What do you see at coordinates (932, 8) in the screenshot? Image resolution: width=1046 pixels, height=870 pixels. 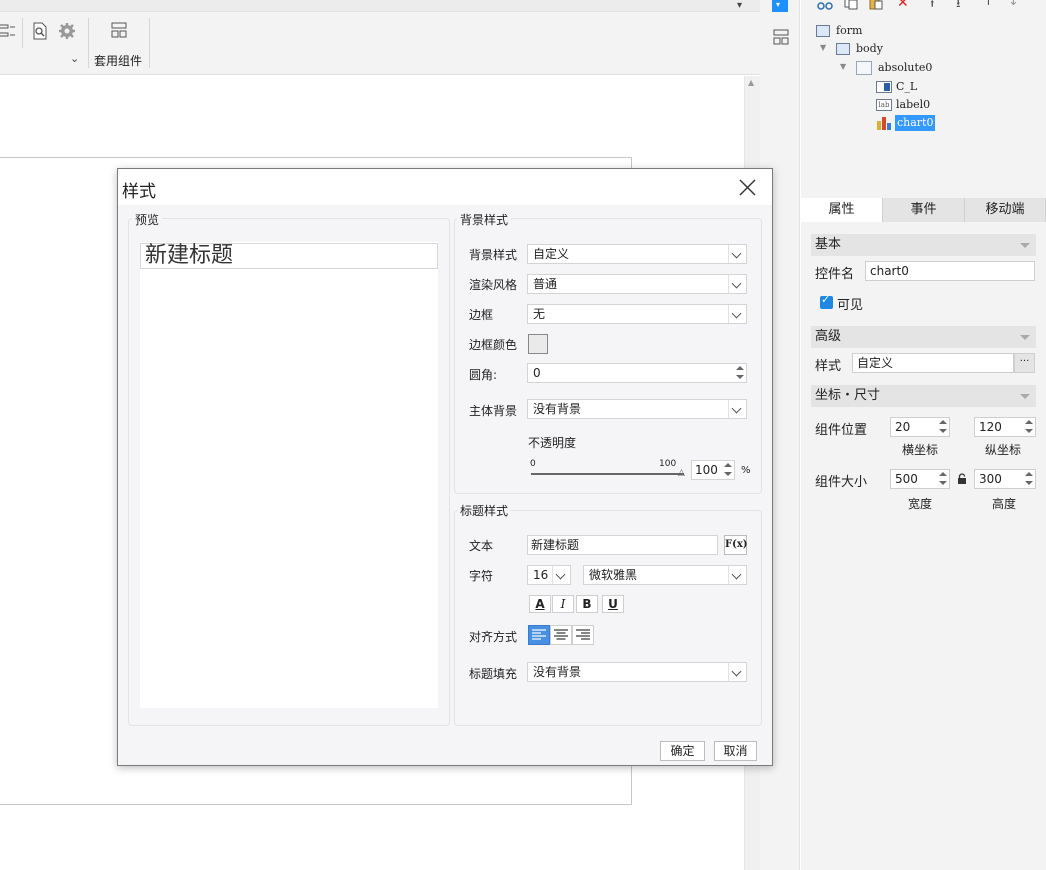 I see `move-to-top-icon: ⭱` at bounding box center [932, 8].